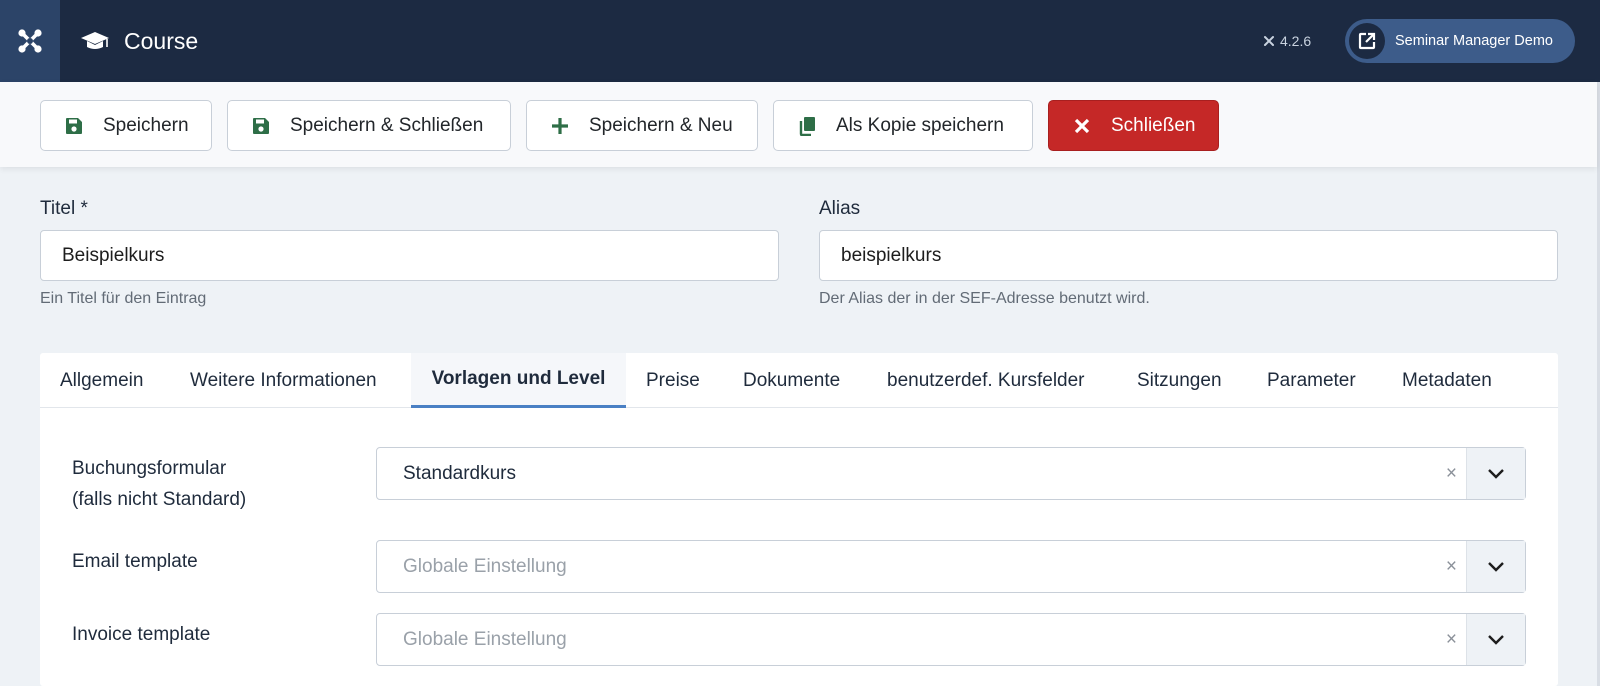  What do you see at coordinates (661, 125) in the screenshot?
I see `save-new-label: Speichern & Neu` at bounding box center [661, 125].